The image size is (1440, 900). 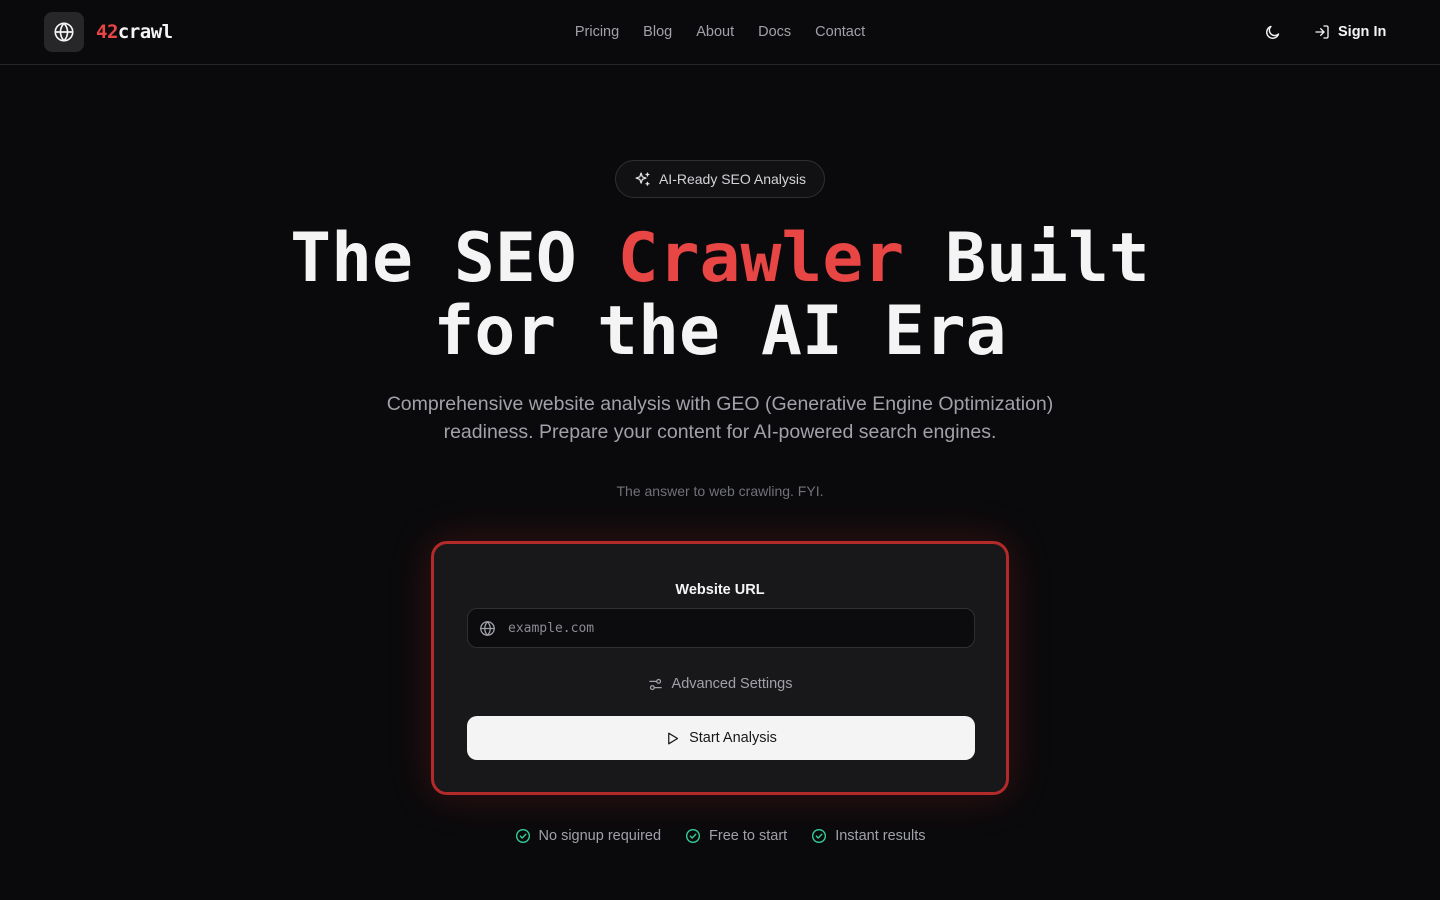 I want to click on sign-in-button: Sign In, so click(x=1350, y=32).